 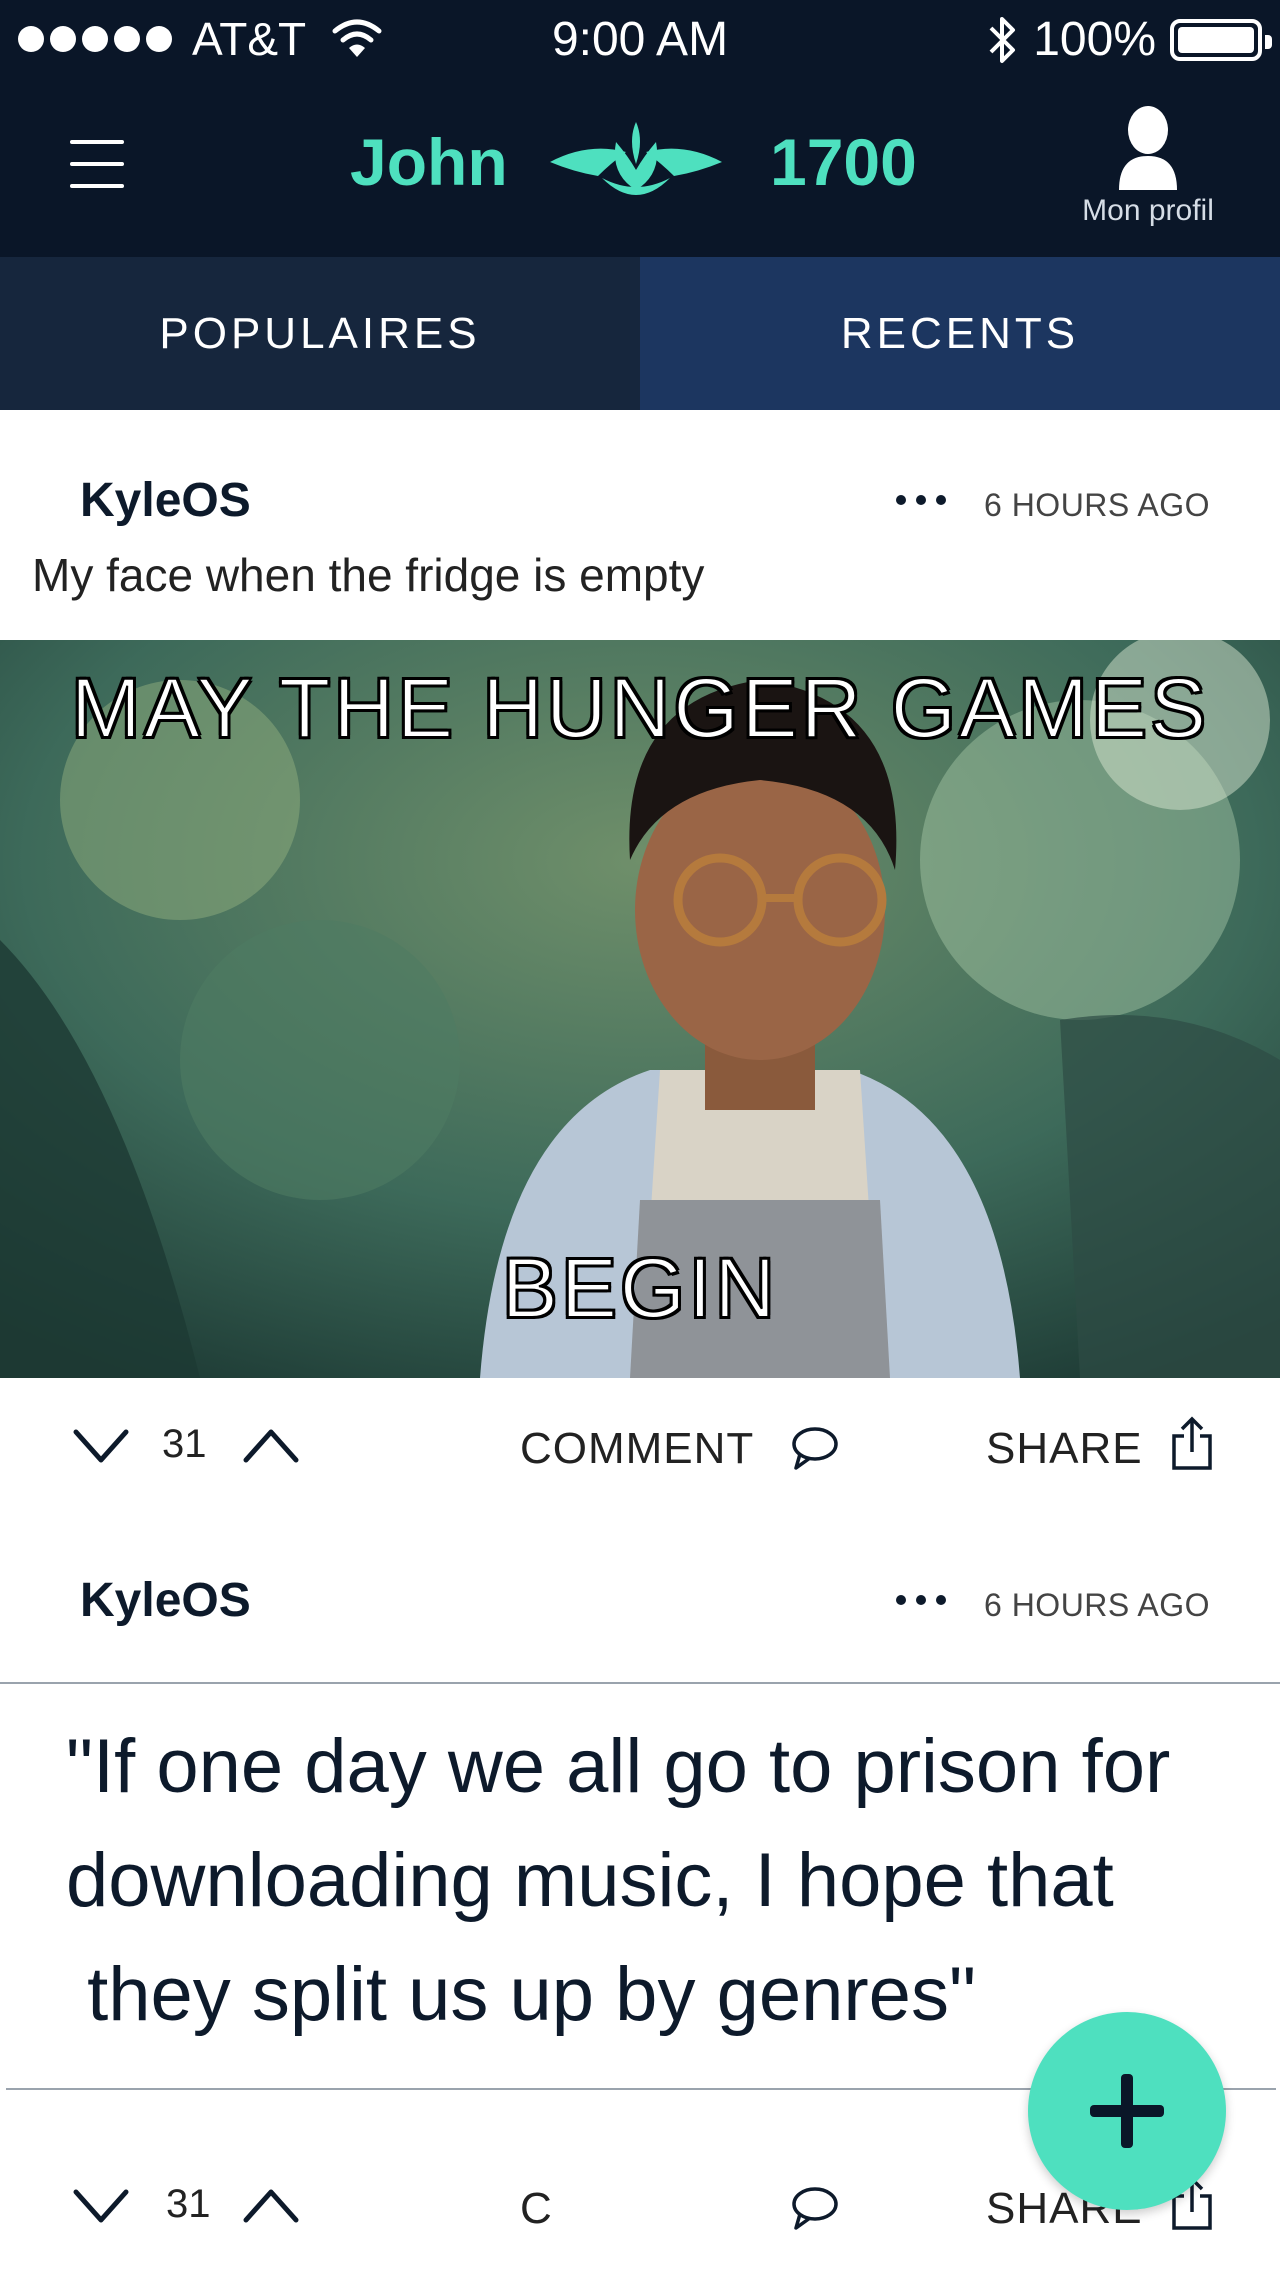 What do you see at coordinates (320, 333) in the screenshot?
I see `tab-populaires: POPULAIRES` at bounding box center [320, 333].